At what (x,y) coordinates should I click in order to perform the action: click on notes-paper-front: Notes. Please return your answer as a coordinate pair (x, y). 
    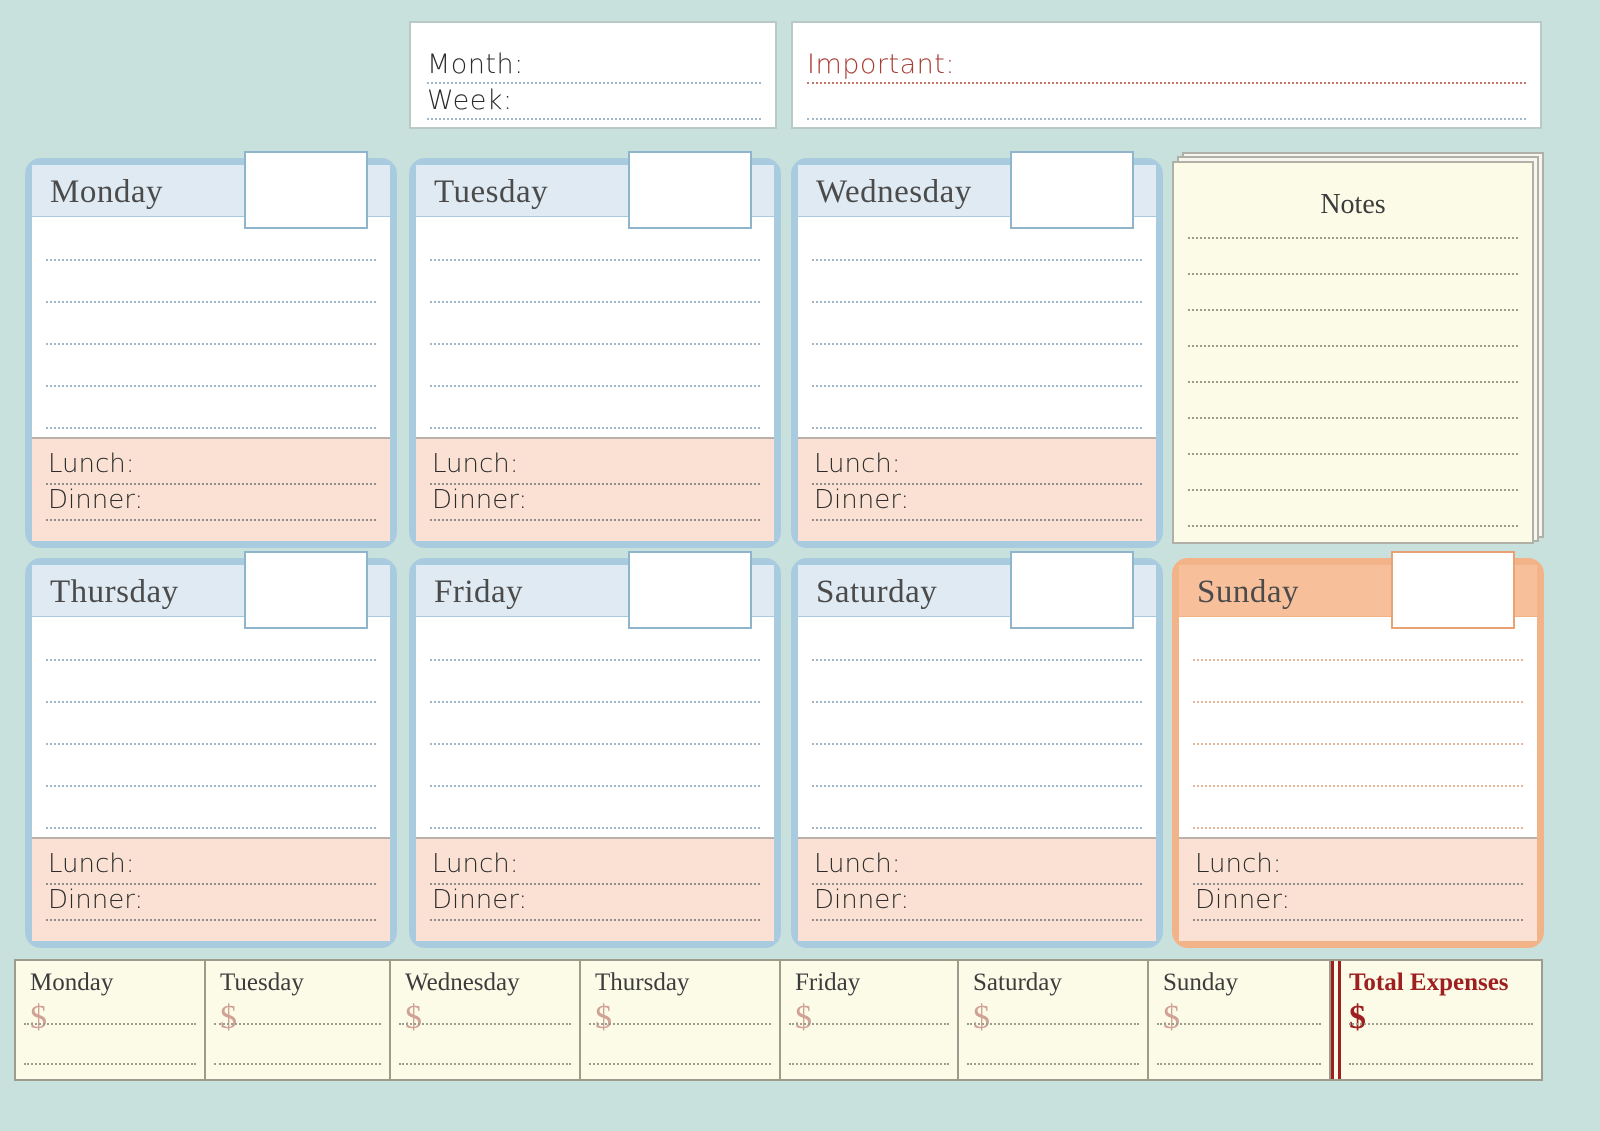
    Looking at the image, I should click on (1353, 352).